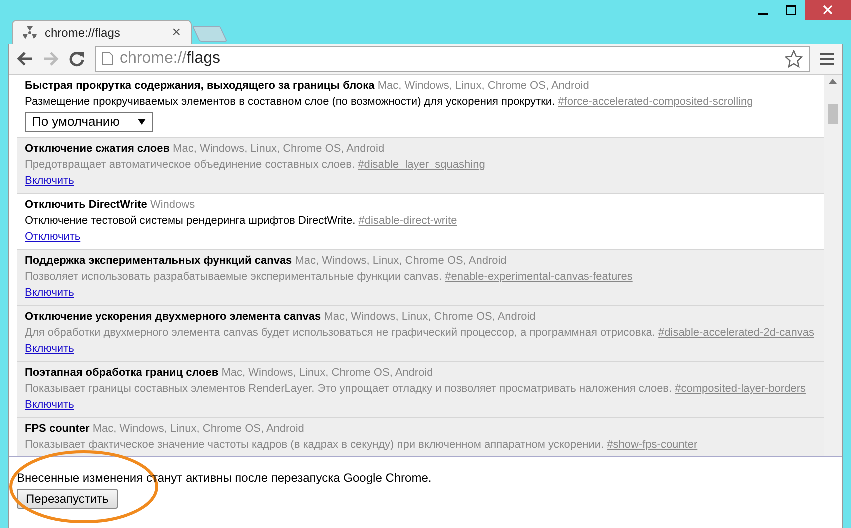 The width and height of the screenshot is (851, 528). What do you see at coordinates (190, 165) in the screenshot?
I see `flag-description: Предотвращает автоматическое объединение составных слоев.` at bounding box center [190, 165].